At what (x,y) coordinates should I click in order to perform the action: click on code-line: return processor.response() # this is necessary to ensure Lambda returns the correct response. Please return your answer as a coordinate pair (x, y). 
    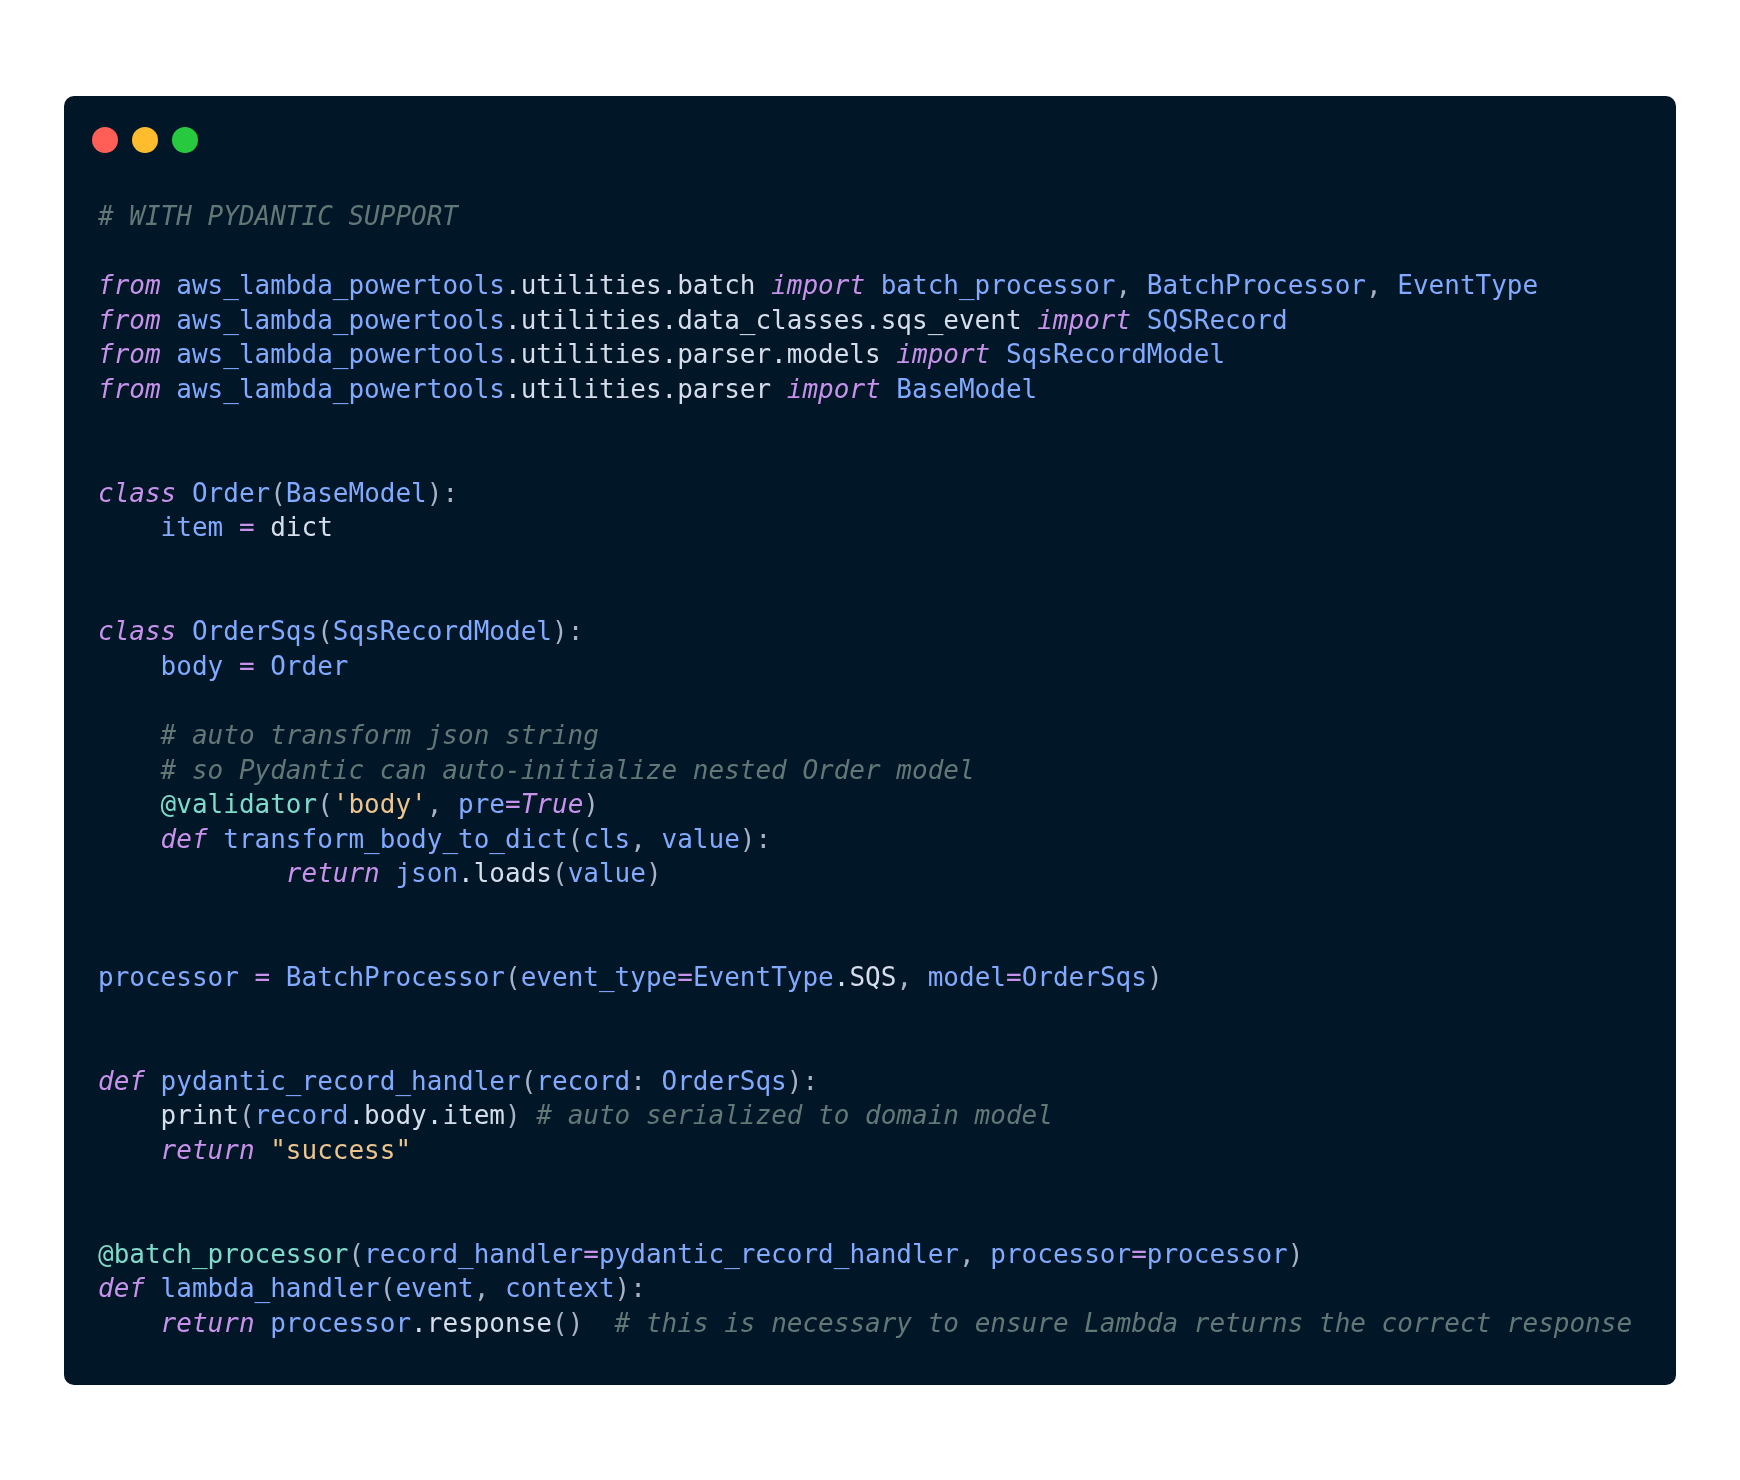
    Looking at the image, I should click on (896, 1323).